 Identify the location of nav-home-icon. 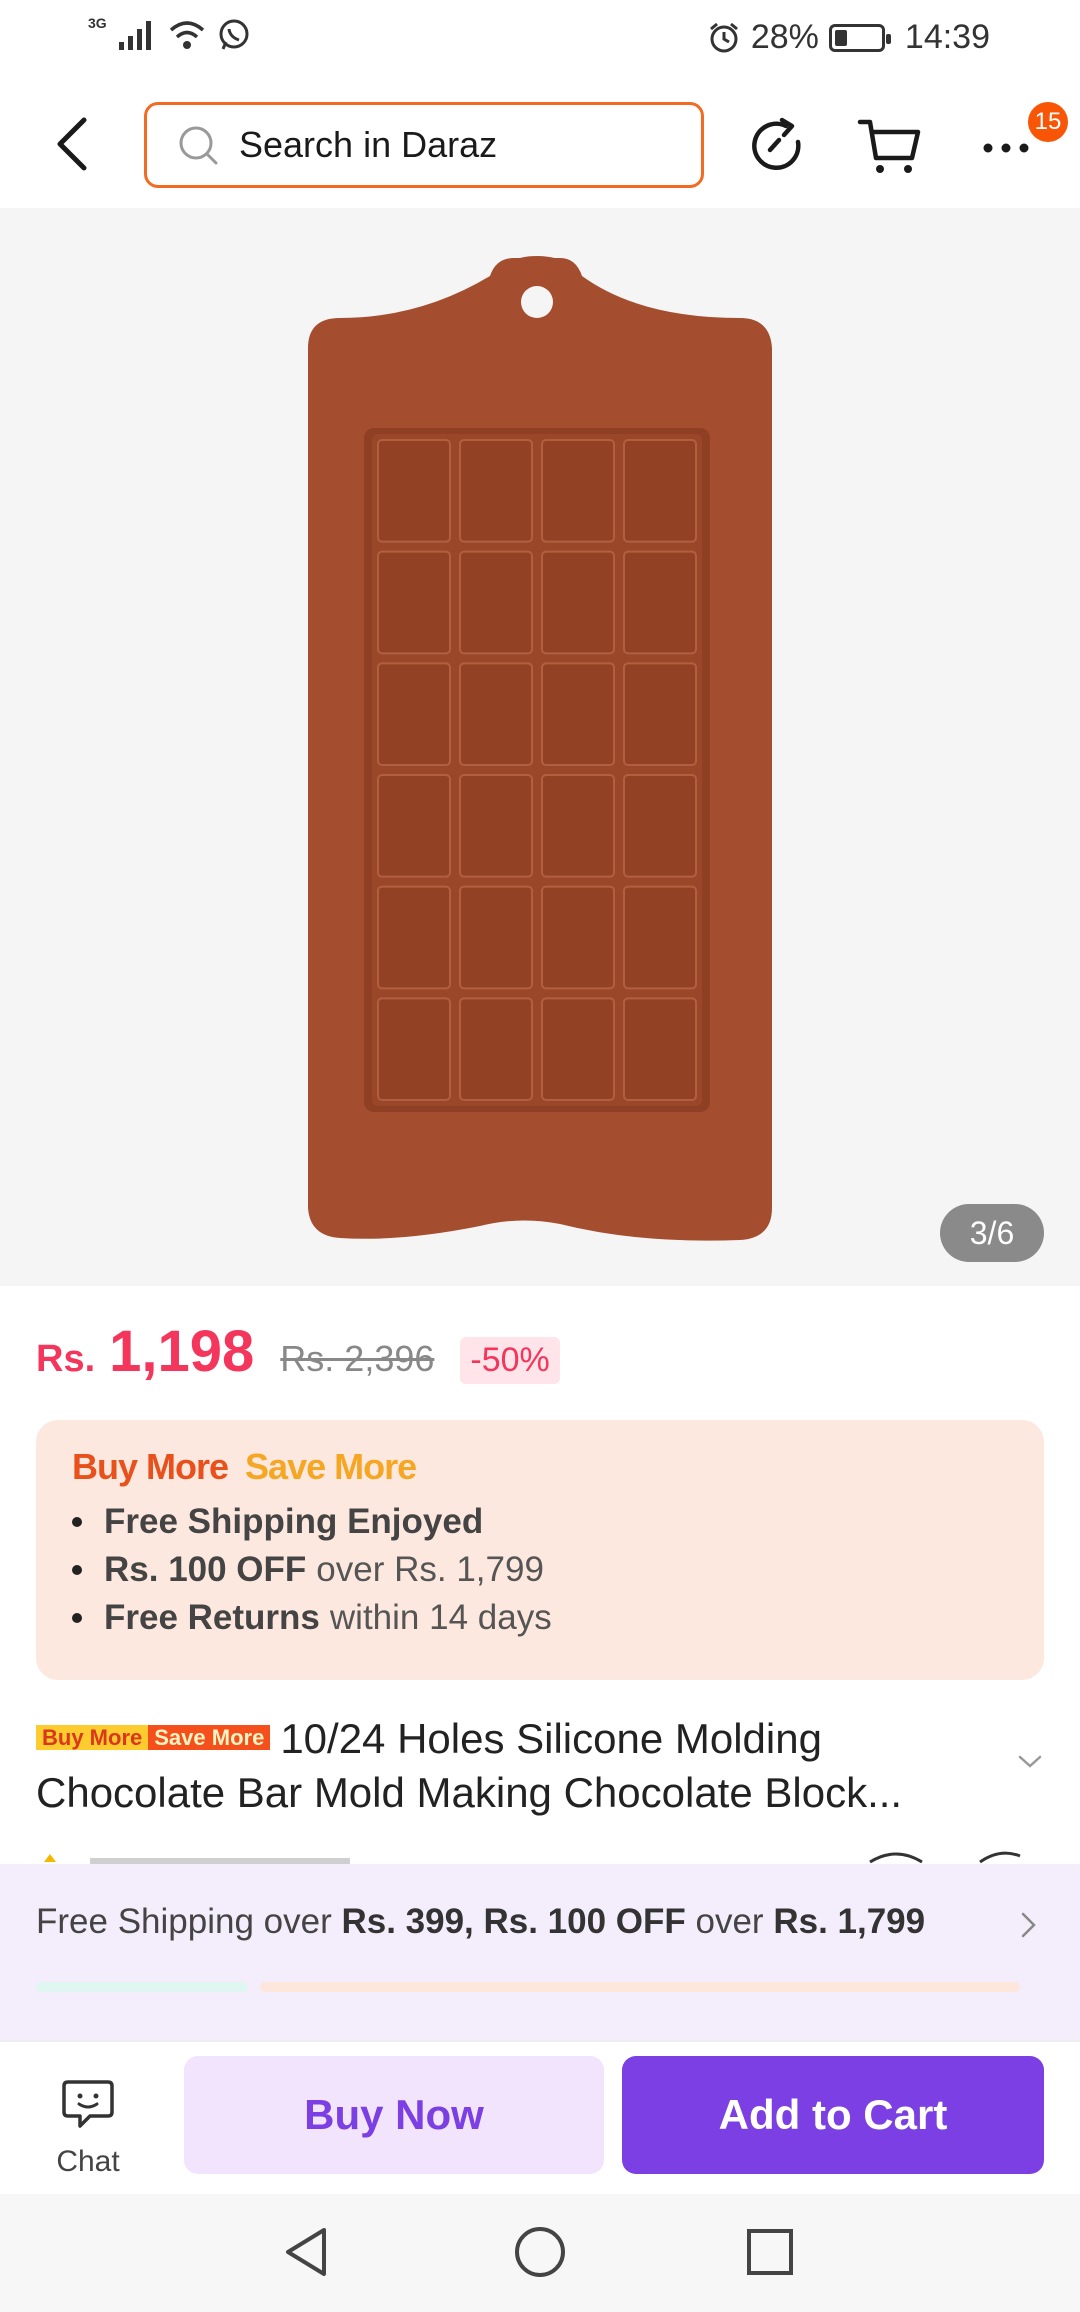
(540, 2252).